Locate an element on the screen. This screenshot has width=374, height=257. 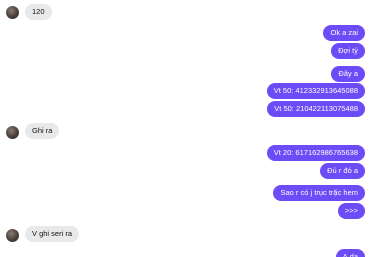
message-row-outgoing: Ạ dạ is located at coordinates (187, 253).